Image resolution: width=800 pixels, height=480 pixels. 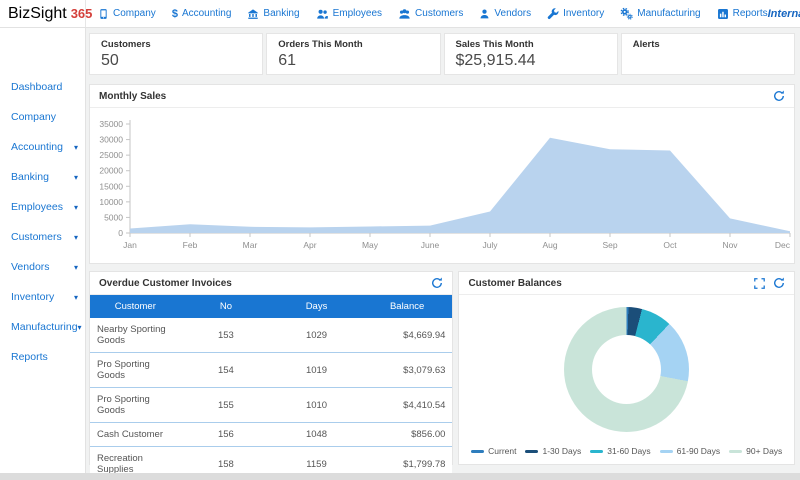 What do you see at coordinates (759, 283) in the screenshot?
I see `expand-icon` at bounding box center [759, 283].